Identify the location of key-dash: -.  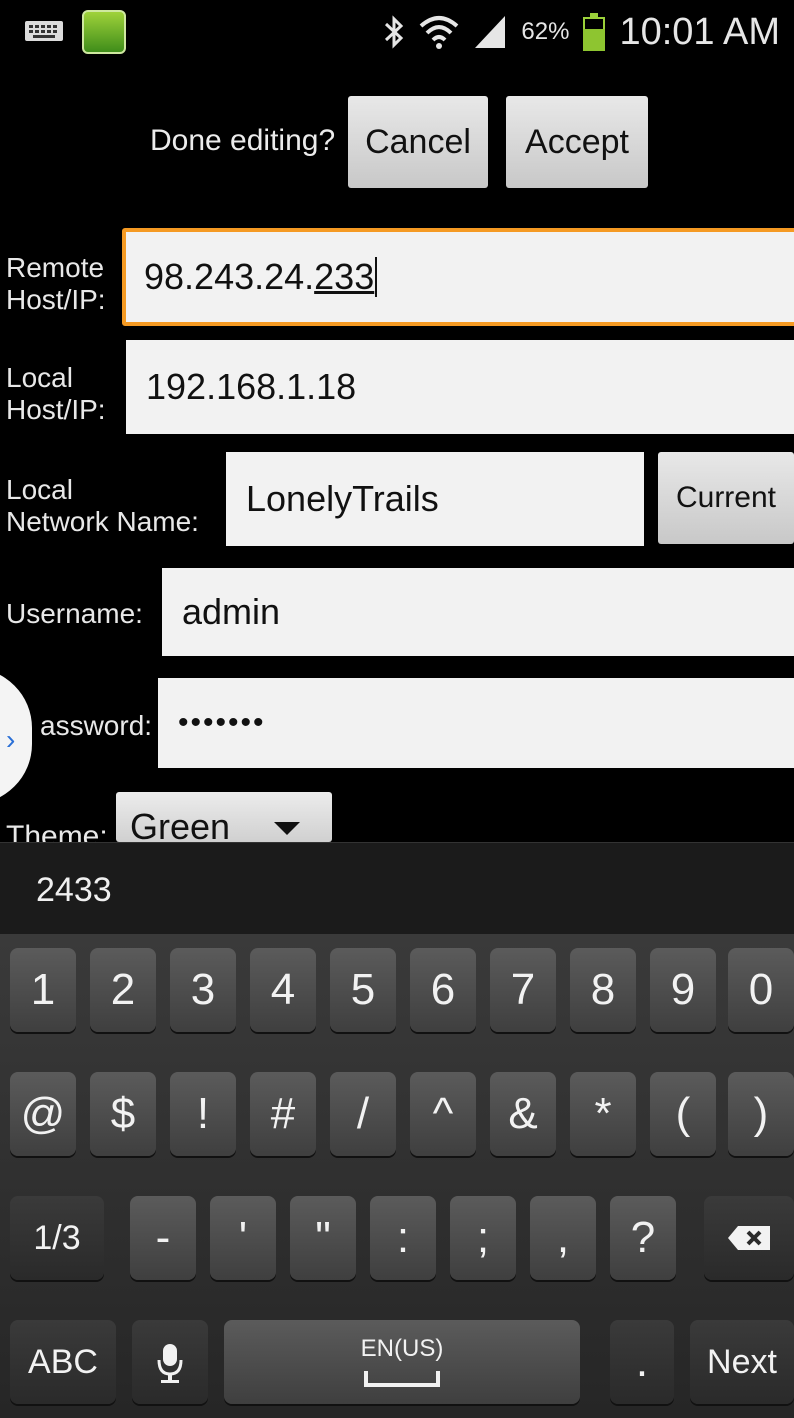
(163, 1238).